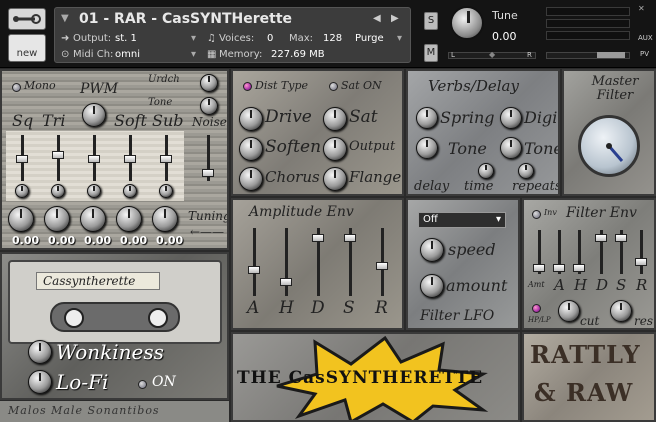 This screenshot has height=422, width=656. I want to click on chorus-knob, so click(251, 179).